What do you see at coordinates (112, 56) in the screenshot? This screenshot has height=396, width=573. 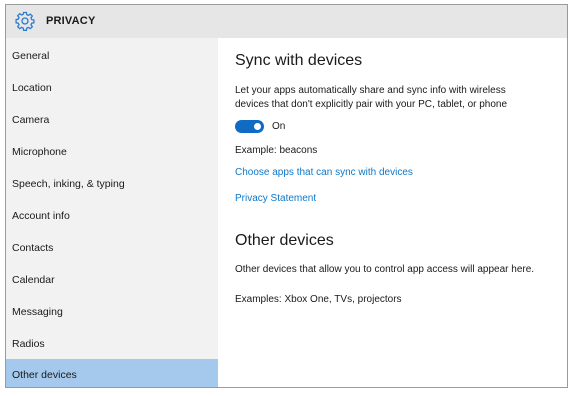 I see `sidebar-item-general: General` at bounding box center [112, 56].